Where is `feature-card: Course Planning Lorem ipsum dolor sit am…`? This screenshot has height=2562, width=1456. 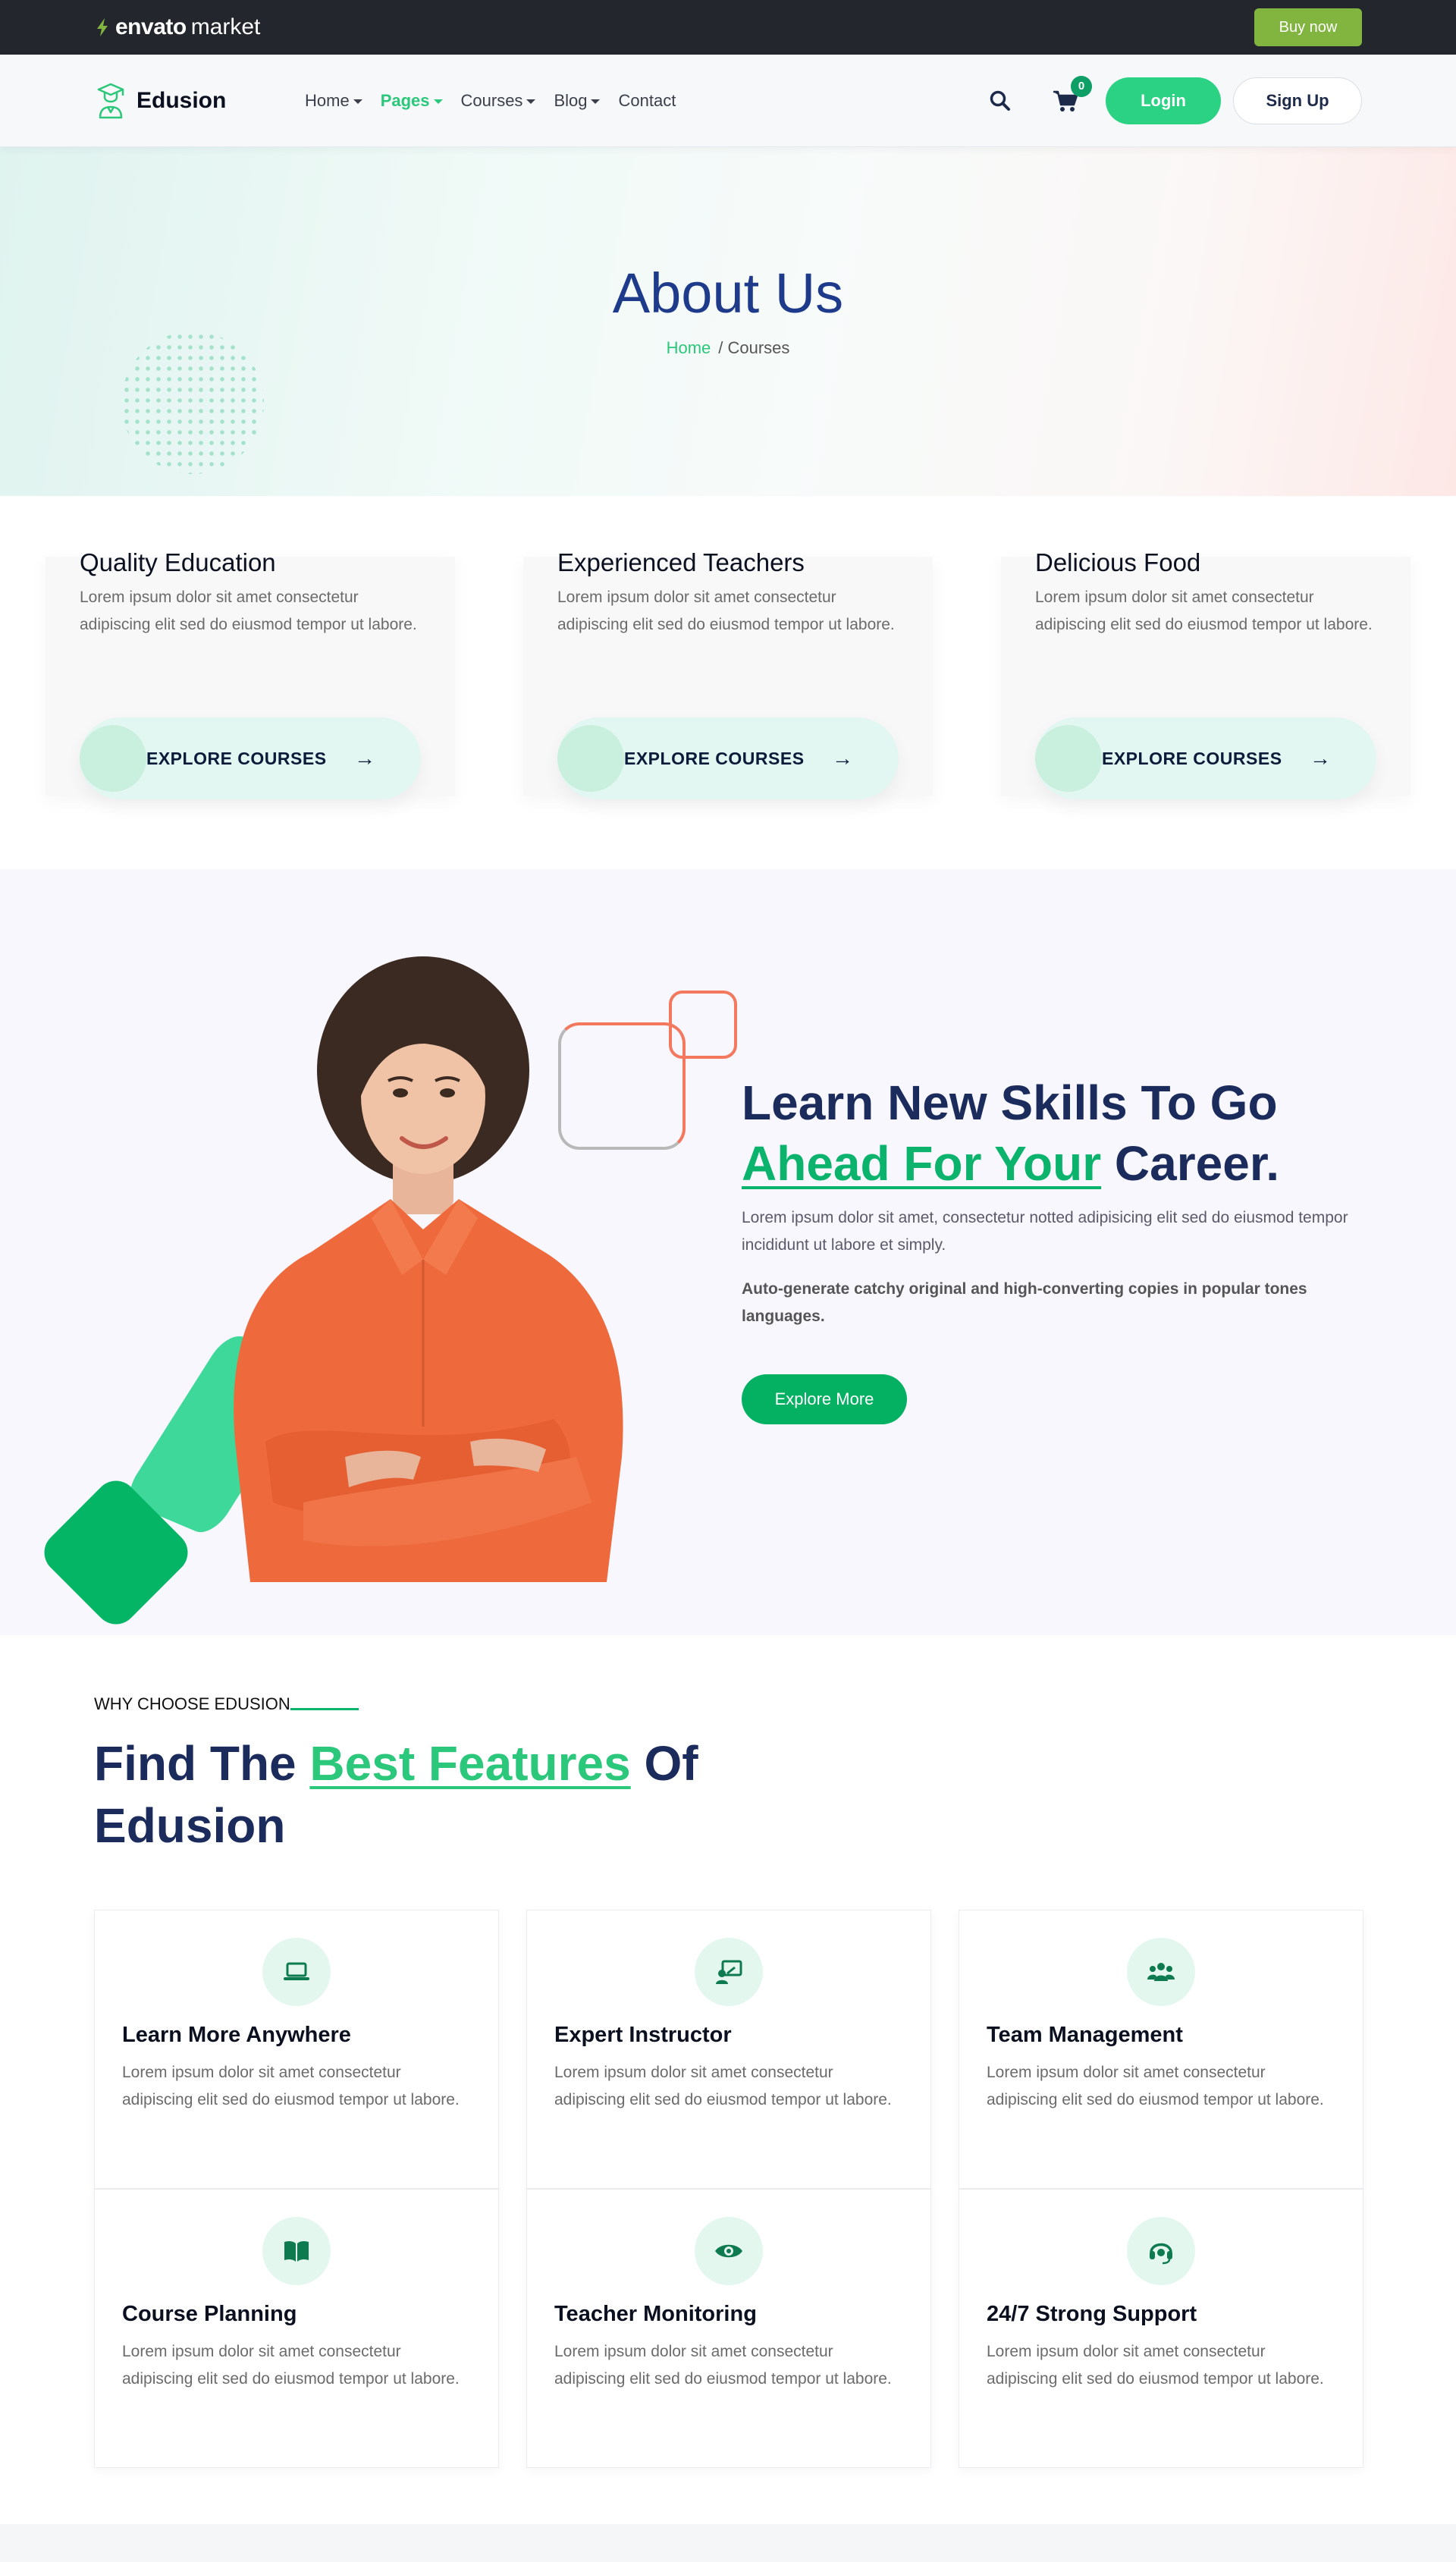 feature-card: Course Planning Lorem ipsum dolor sit am… is located at coordinates (296, 2328).